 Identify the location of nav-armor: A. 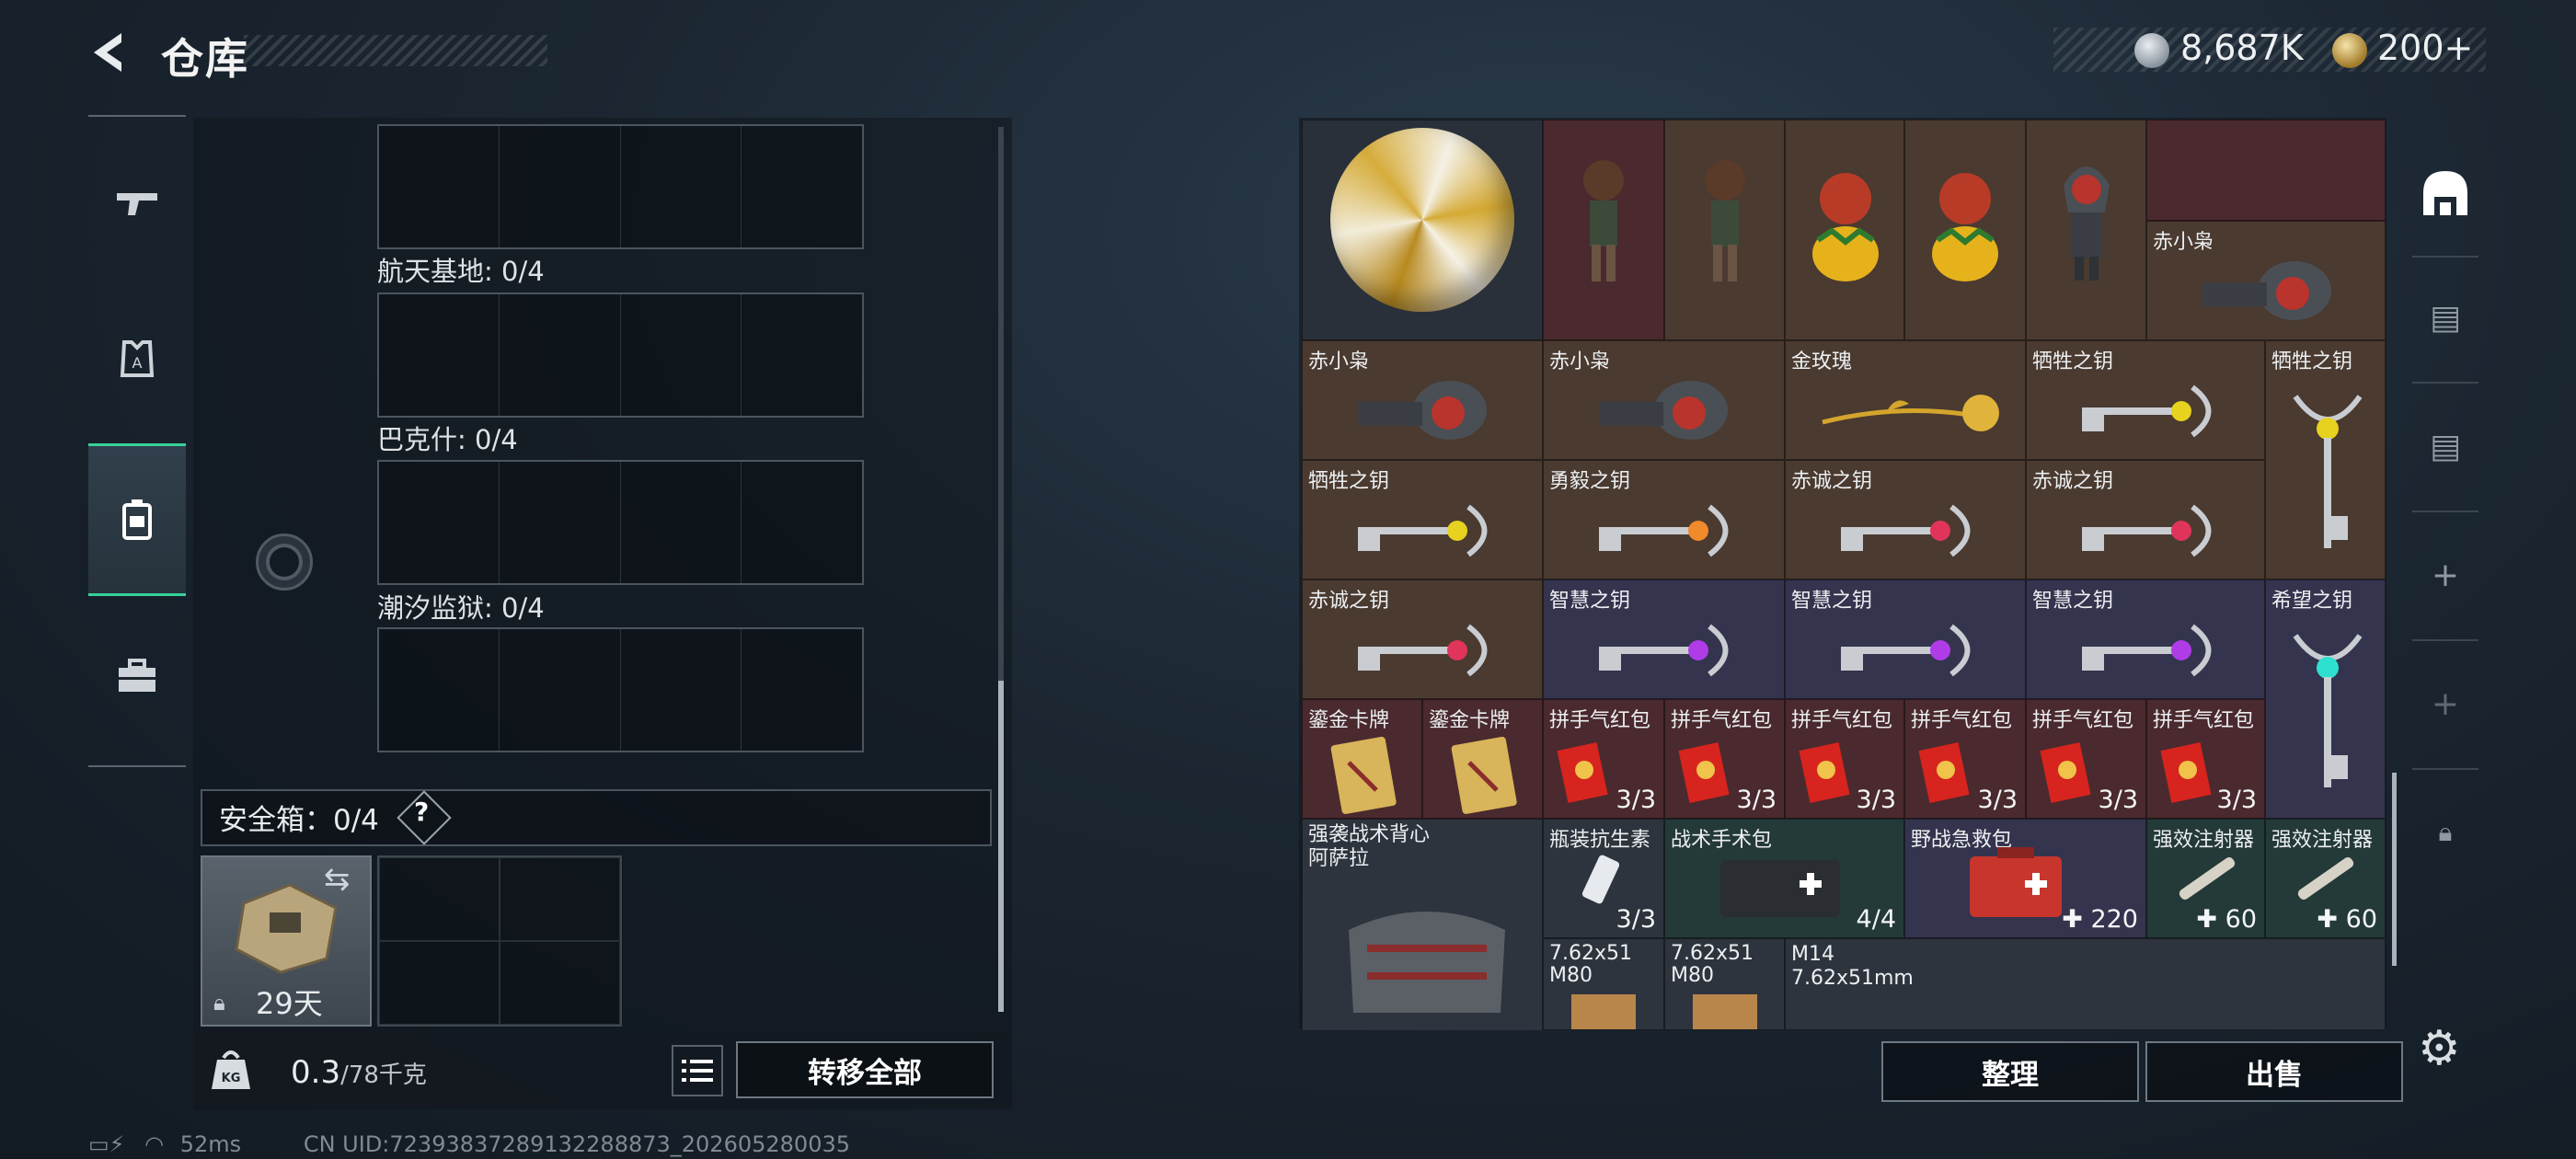
(137, 358).